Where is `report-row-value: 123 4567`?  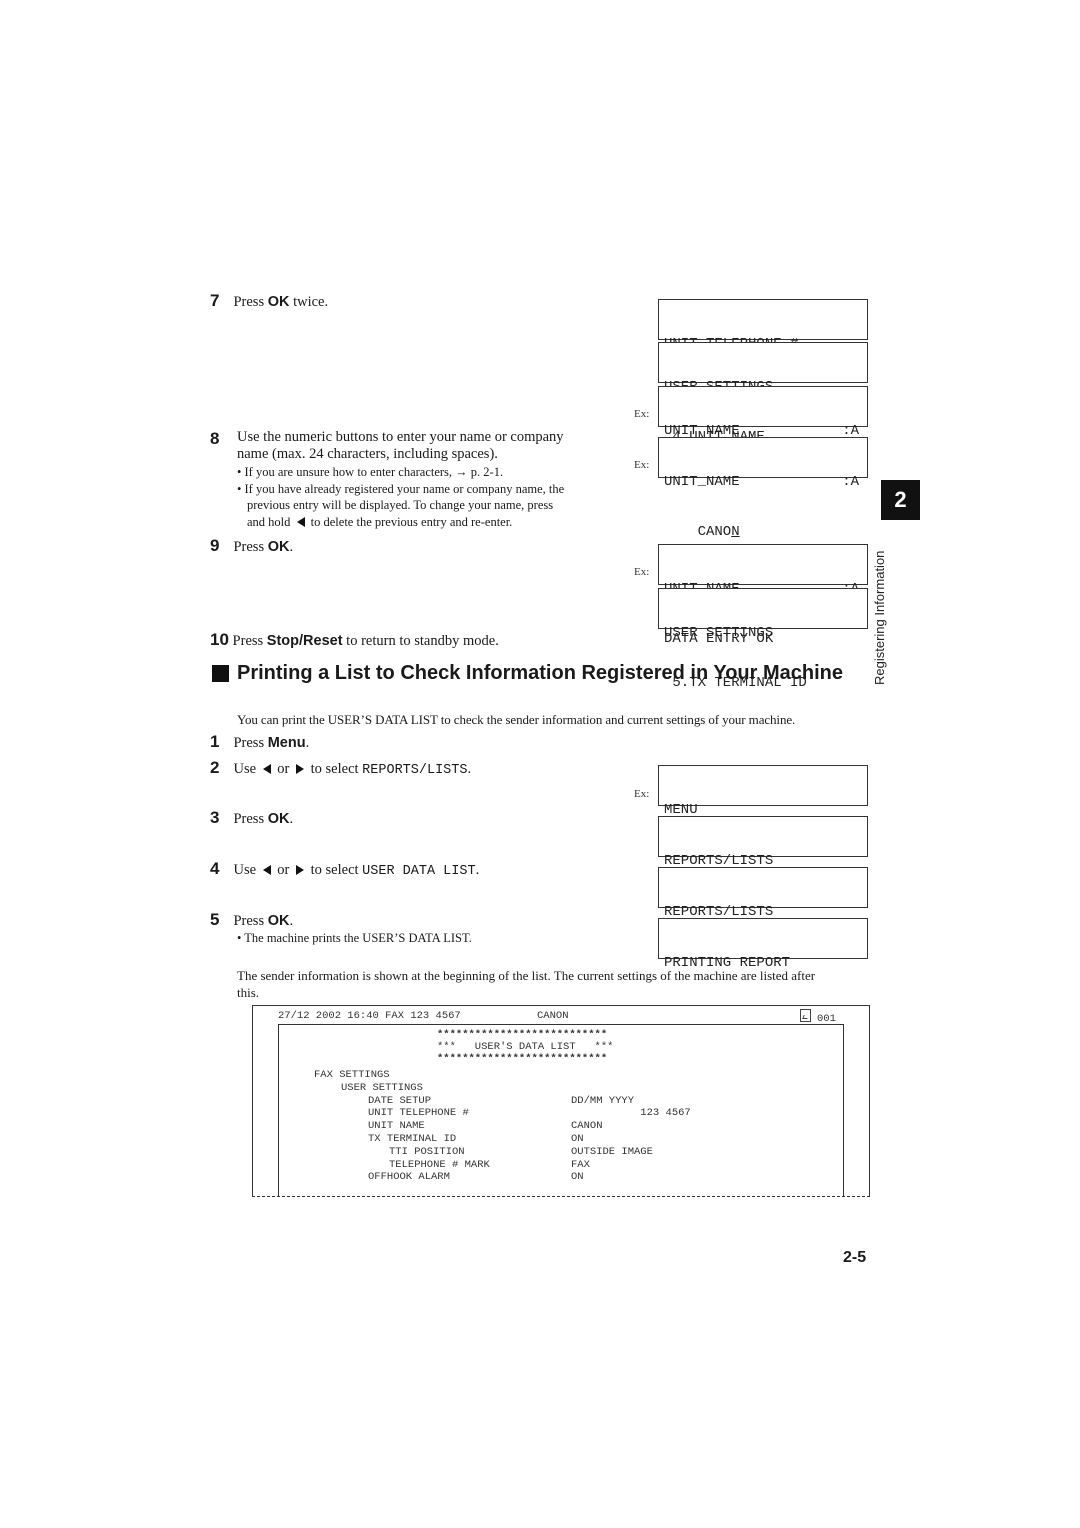 report-row-value: 123 4567 is located at coordinates (631, 1113).